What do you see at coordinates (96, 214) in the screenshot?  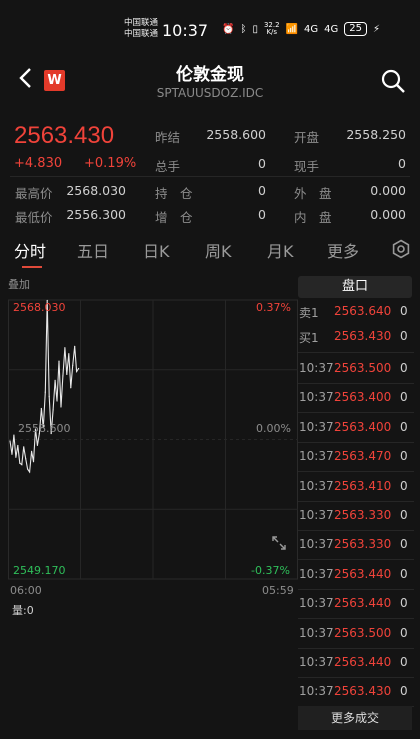 I see `low-value: 2556.300` at bounding box center [96, 214].